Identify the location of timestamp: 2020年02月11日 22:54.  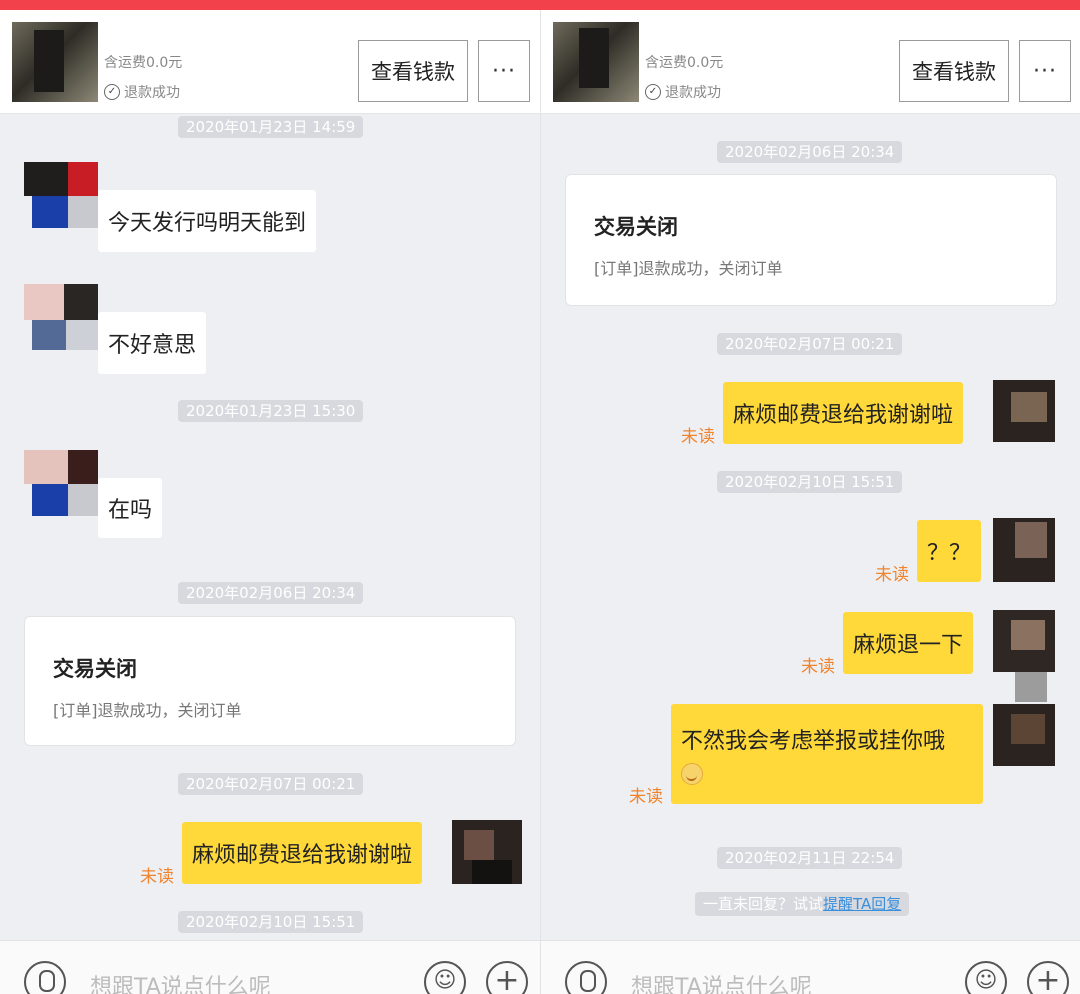
(810, 858).